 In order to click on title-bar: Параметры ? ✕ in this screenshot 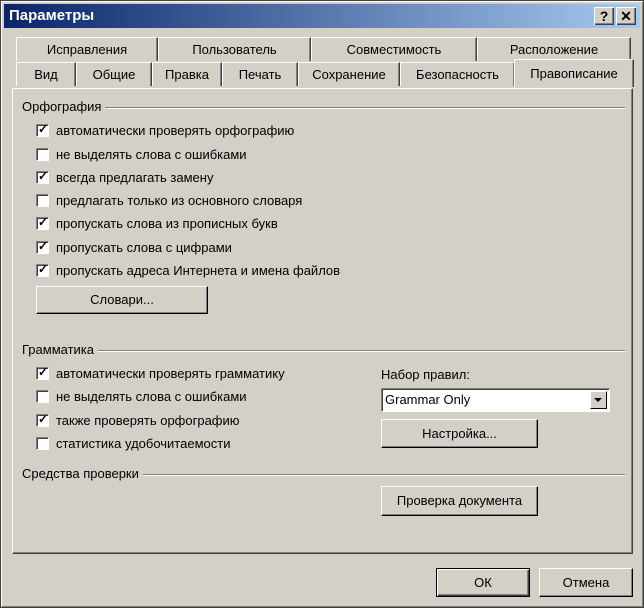, I will do `click(322, 16)`.